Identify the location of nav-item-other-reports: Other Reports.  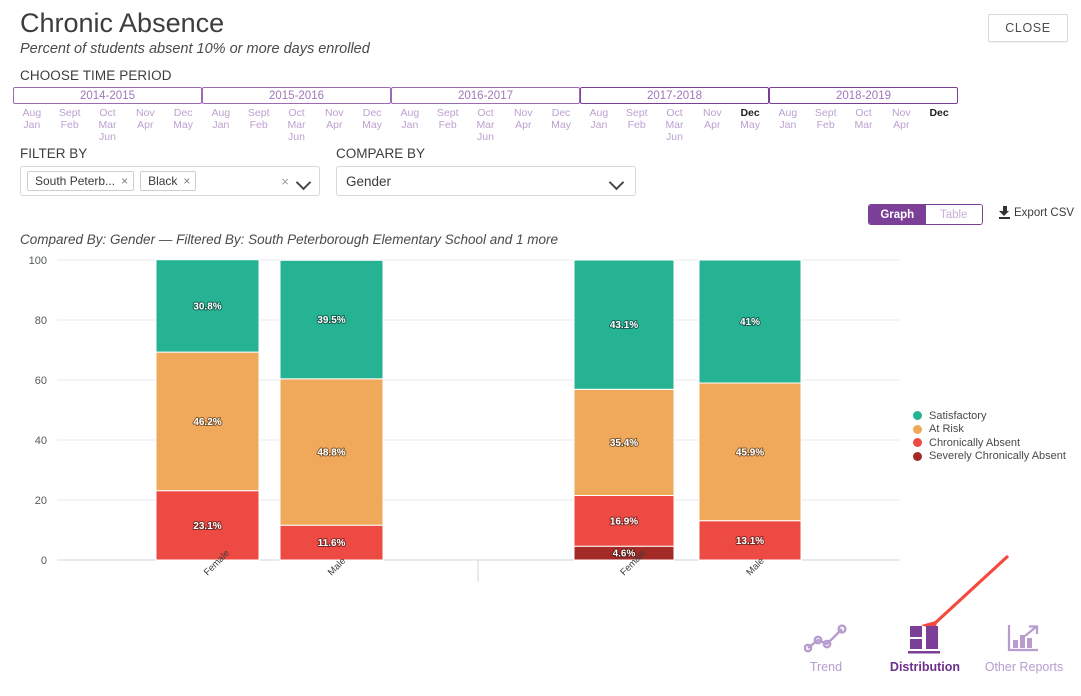
(1024, 647).